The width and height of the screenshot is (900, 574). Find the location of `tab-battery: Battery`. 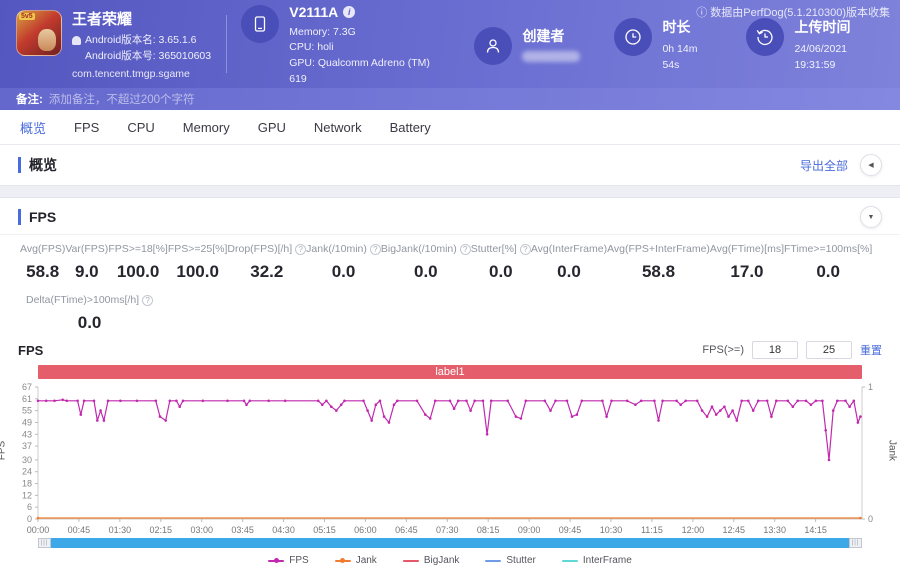

tab-battery: Battery is located at coordinates (410, 127).